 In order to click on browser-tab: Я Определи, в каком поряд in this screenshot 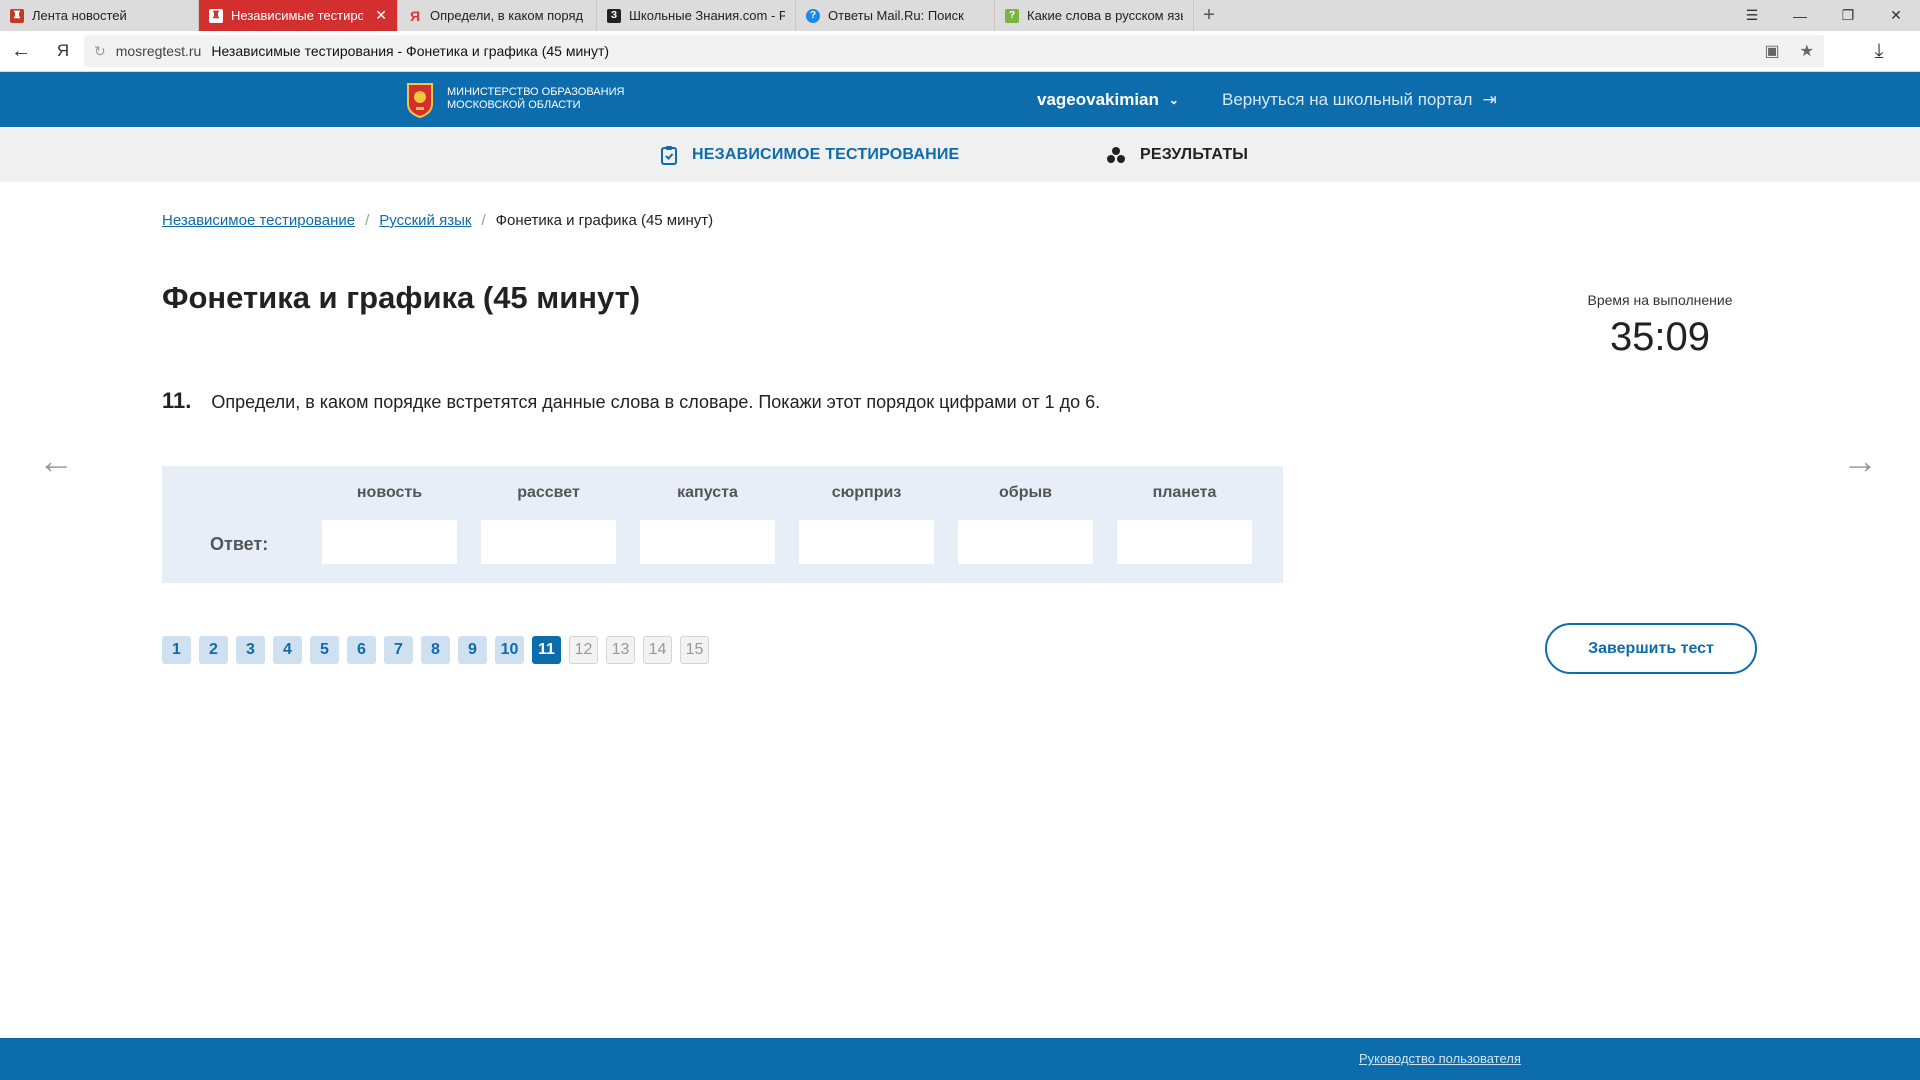, I will do `click(497, 15)`.